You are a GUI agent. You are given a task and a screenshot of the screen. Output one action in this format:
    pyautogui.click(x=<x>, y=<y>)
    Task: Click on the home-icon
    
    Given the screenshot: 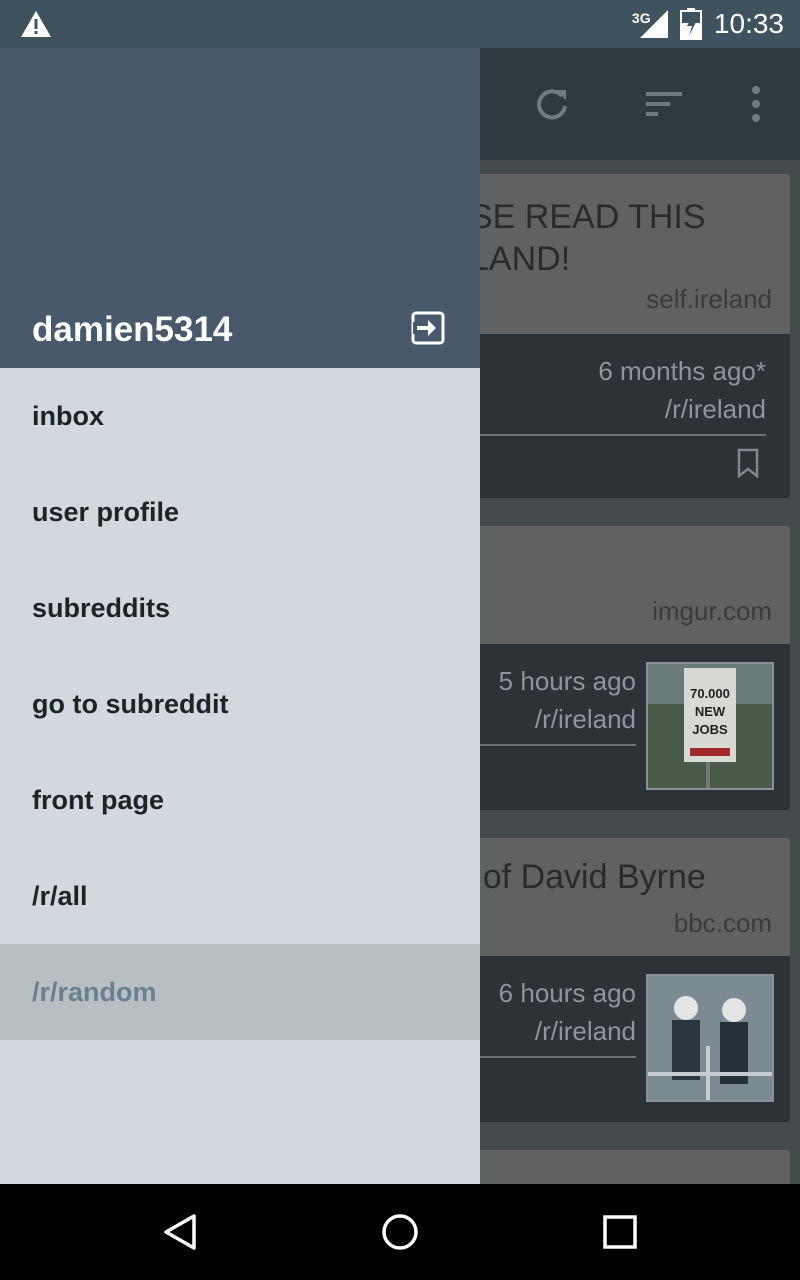 What is the action you would take?
    pyautogui.click(x=400, y=1232)
    